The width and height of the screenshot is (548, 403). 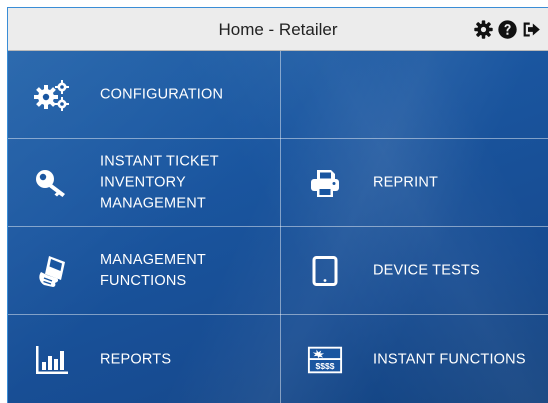 What do you see at coordinates (531, 29) in the screenshot?
I see `logout-icon` at bounding box center [531, 29].